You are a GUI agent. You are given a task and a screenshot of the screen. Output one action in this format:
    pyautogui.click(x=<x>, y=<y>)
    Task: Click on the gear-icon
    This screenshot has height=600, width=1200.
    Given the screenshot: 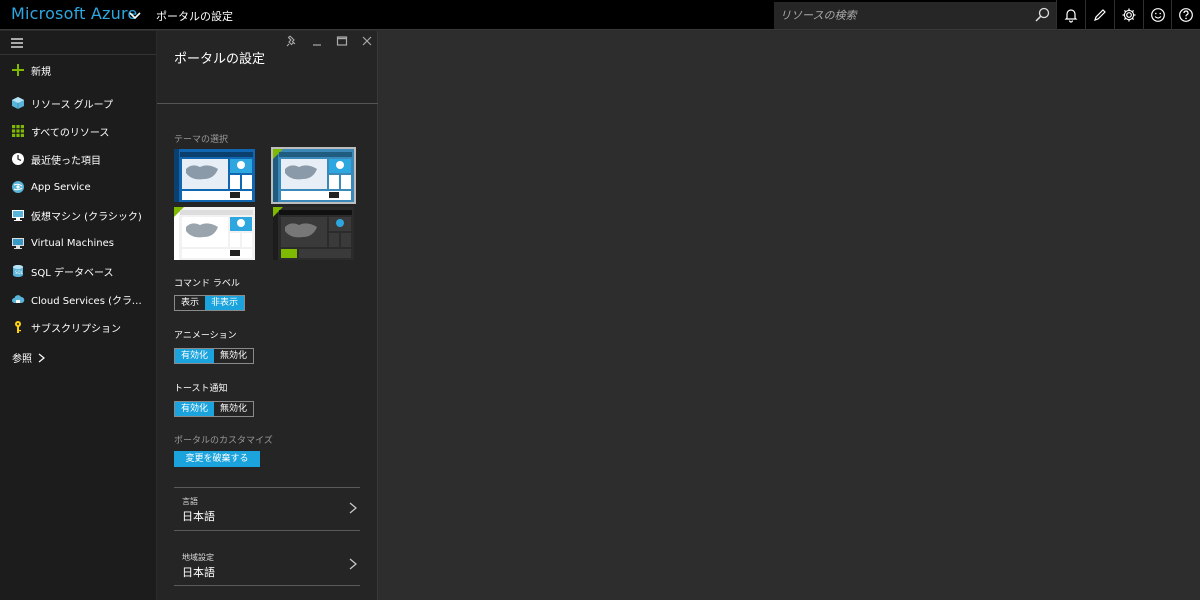 What is the action you would take?
    pyautogui.click(x=1129, y=15)
    